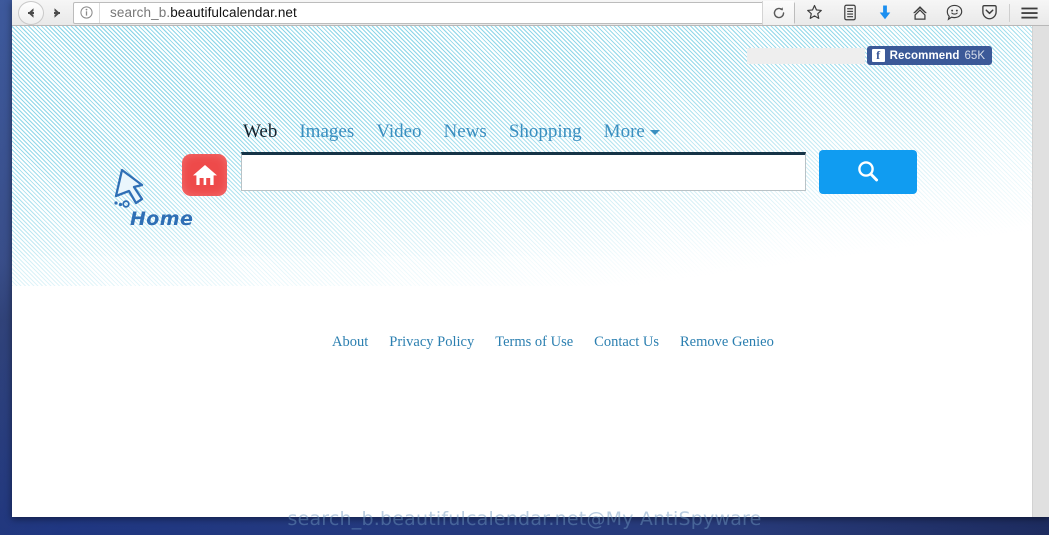  Describe the element at coordinates (727, 342) in the screenshot. I see `footer-link-remove-genieo: Remove Genieo` at that location.